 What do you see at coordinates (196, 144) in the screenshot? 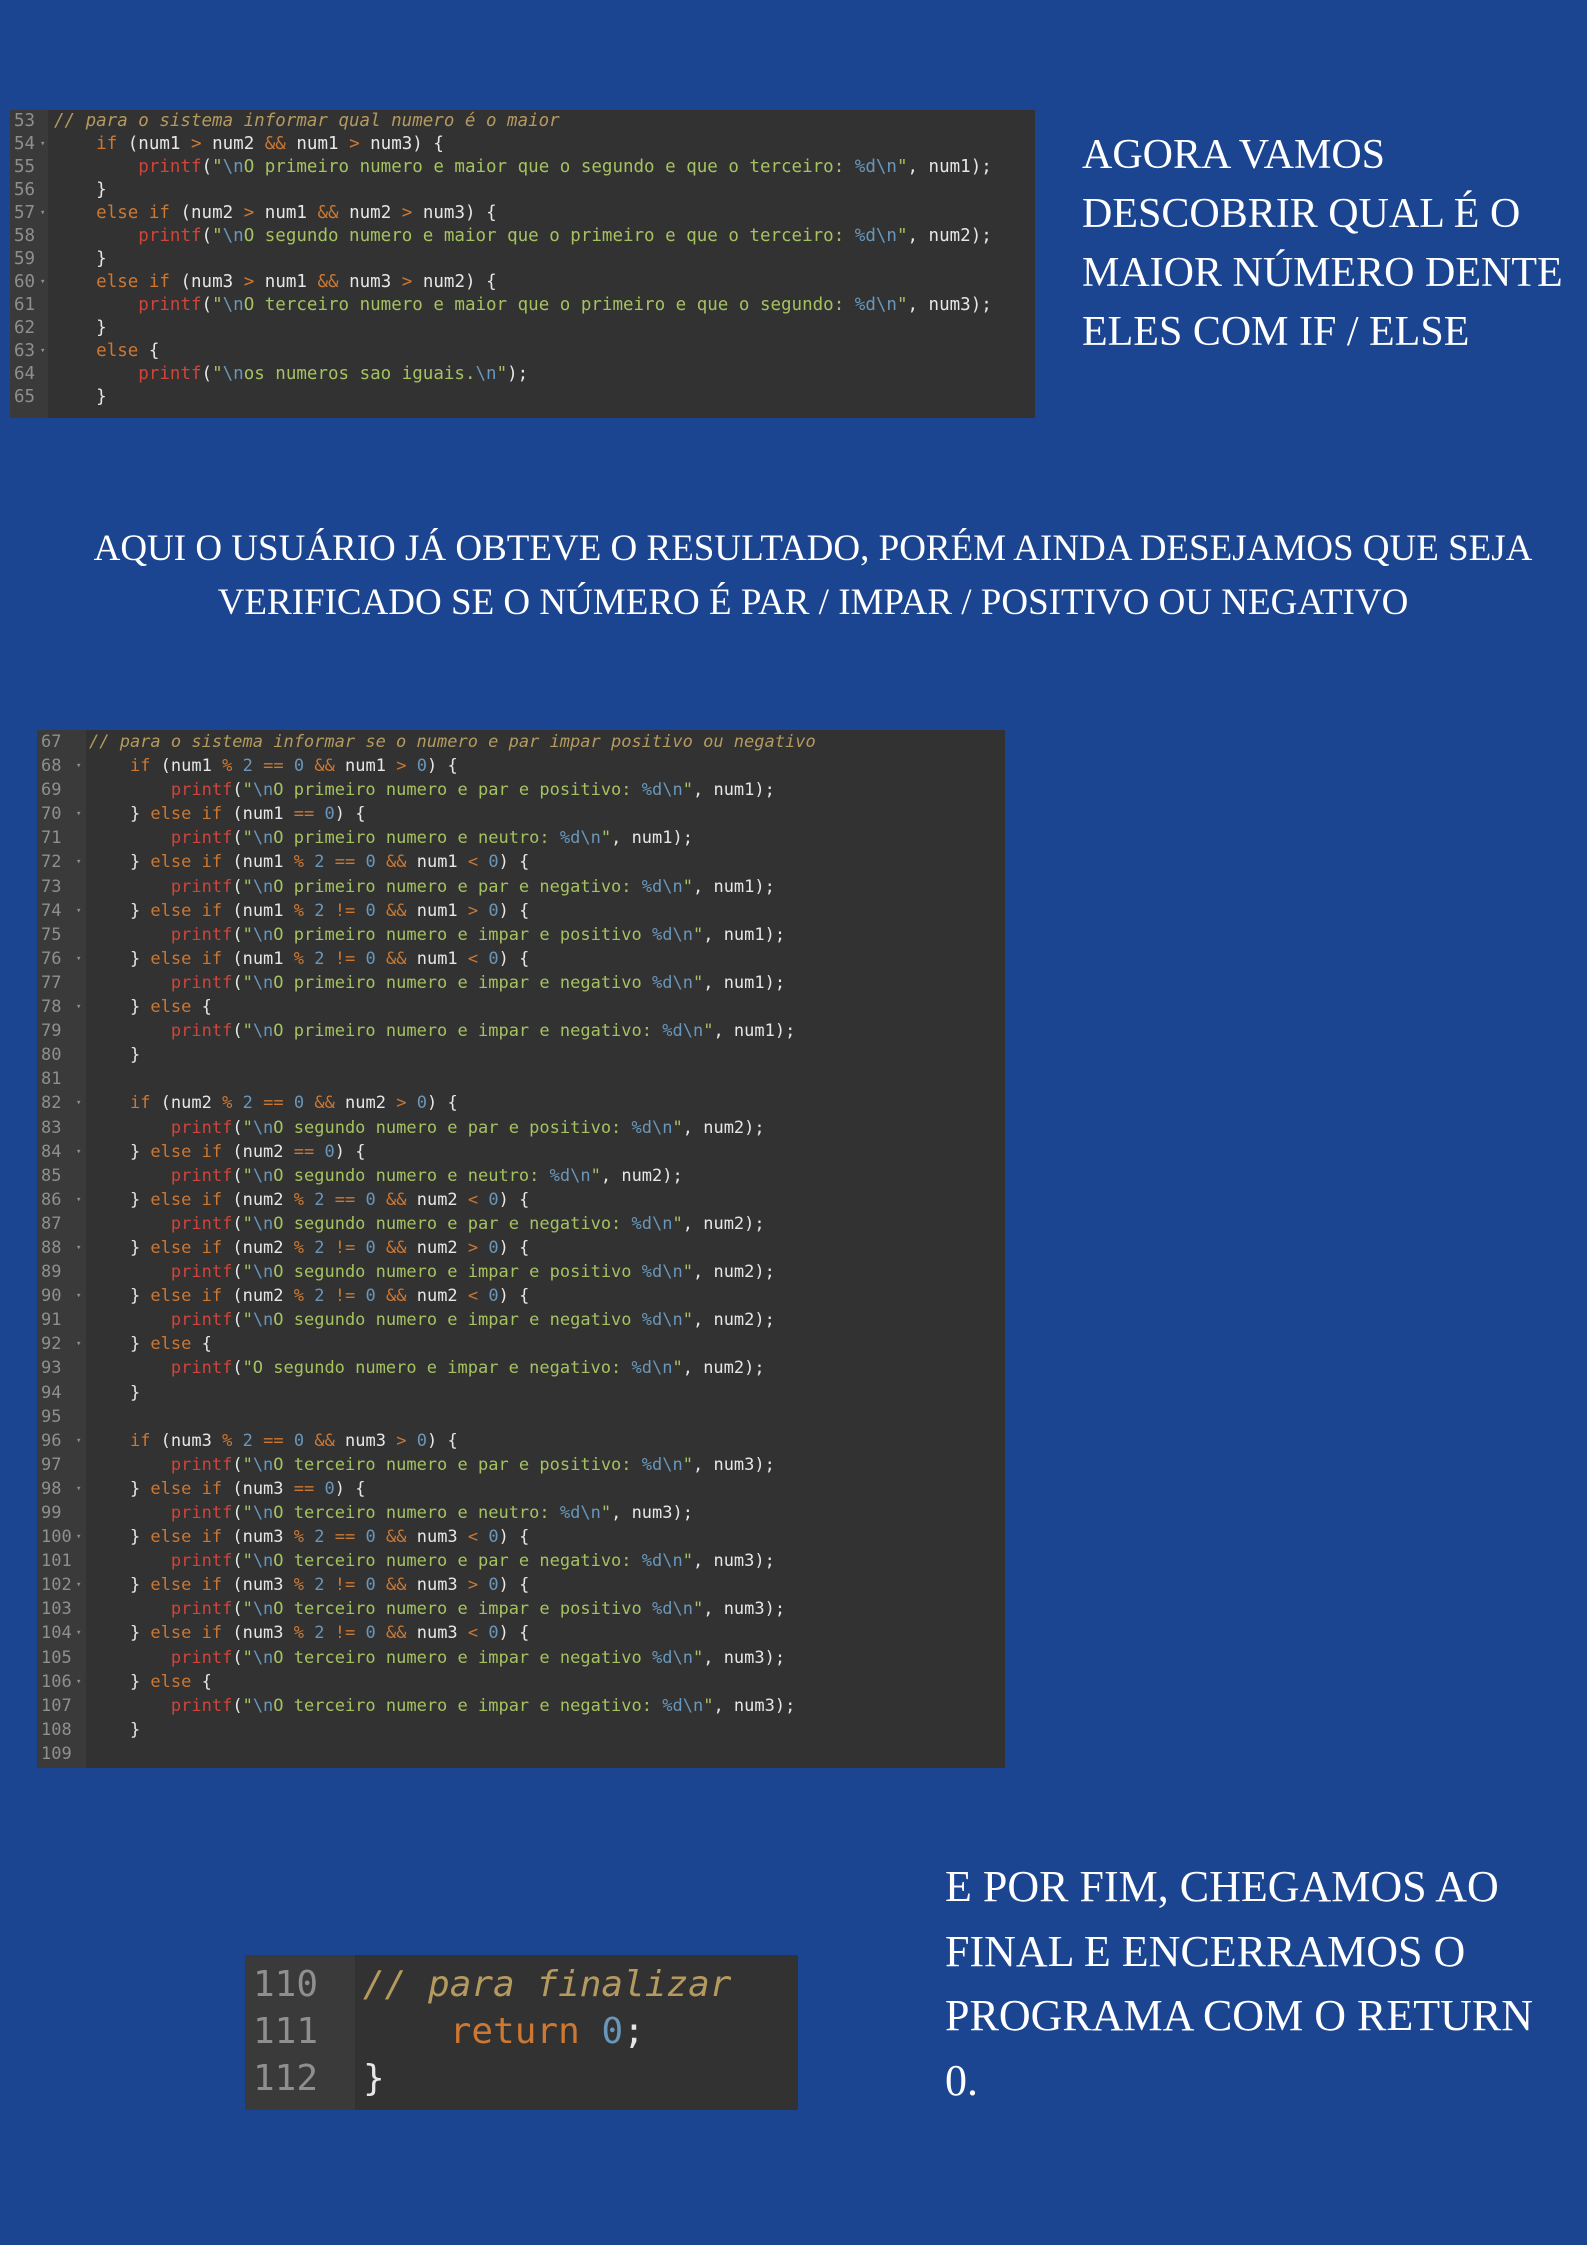
I see `operator-token: >` at bounding box center [196, 144].